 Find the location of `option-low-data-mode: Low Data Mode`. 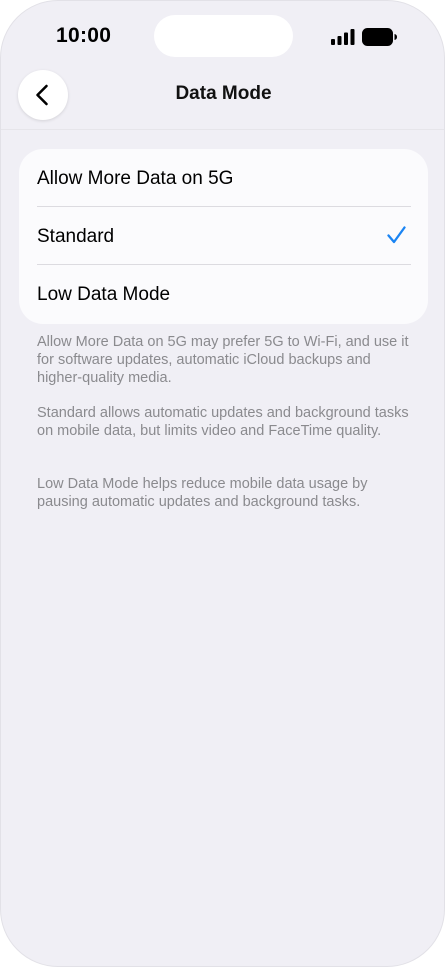

option-low-data-mode: Low Data Mode is located at coordinates (223, 294).